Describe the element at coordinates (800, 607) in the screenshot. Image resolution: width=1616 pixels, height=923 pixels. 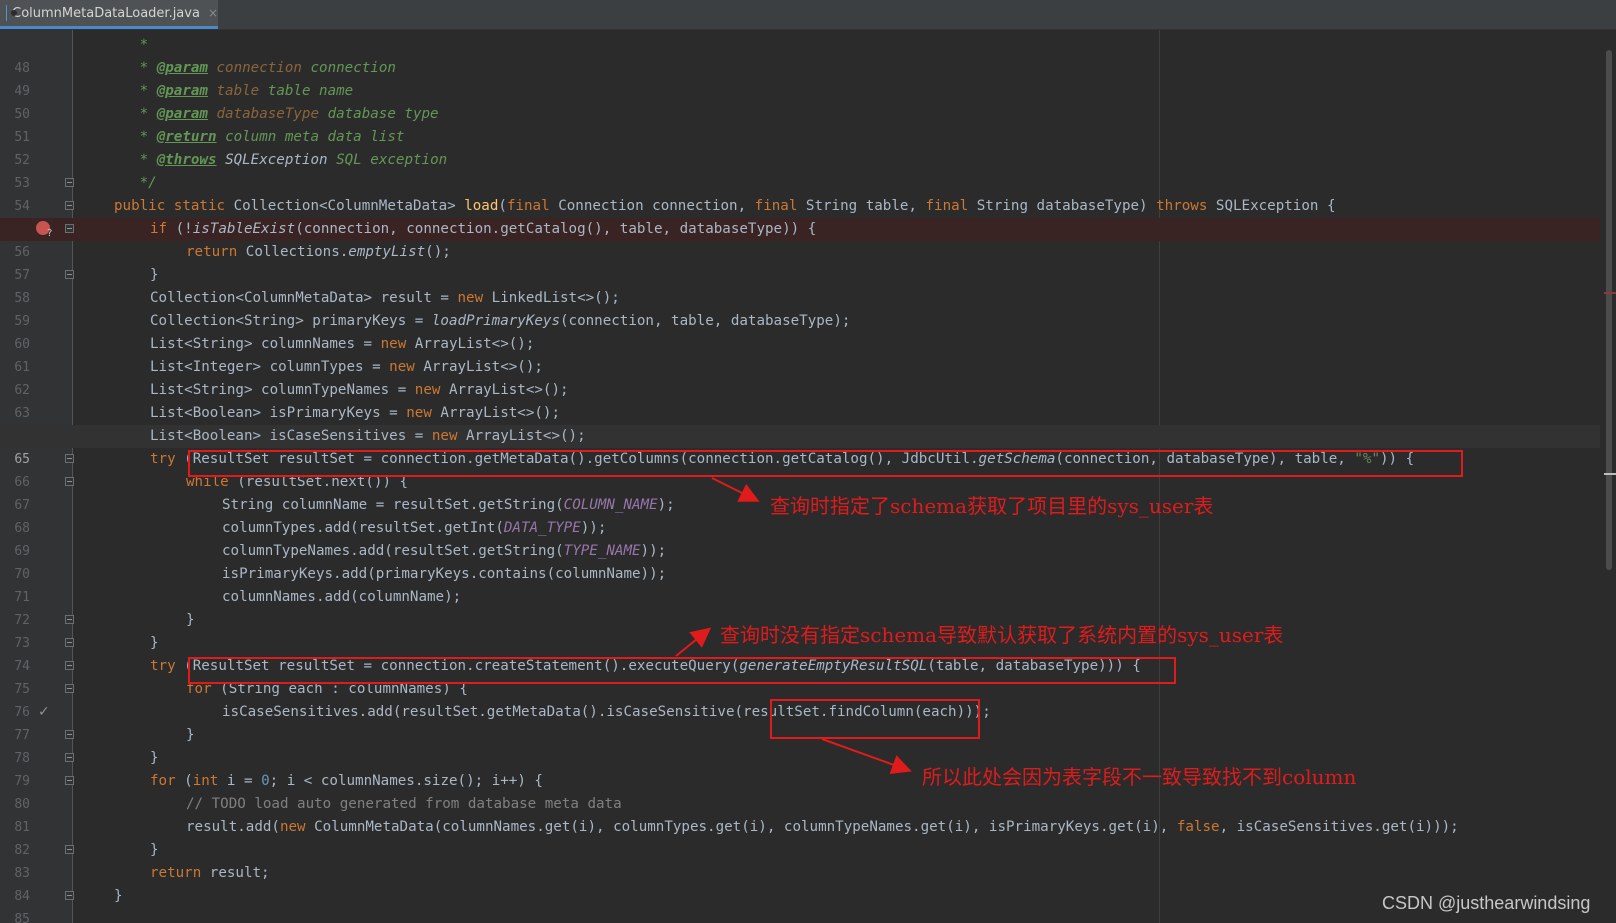
I see `code-line: 72 columnNames.add(columnName);` at that location.